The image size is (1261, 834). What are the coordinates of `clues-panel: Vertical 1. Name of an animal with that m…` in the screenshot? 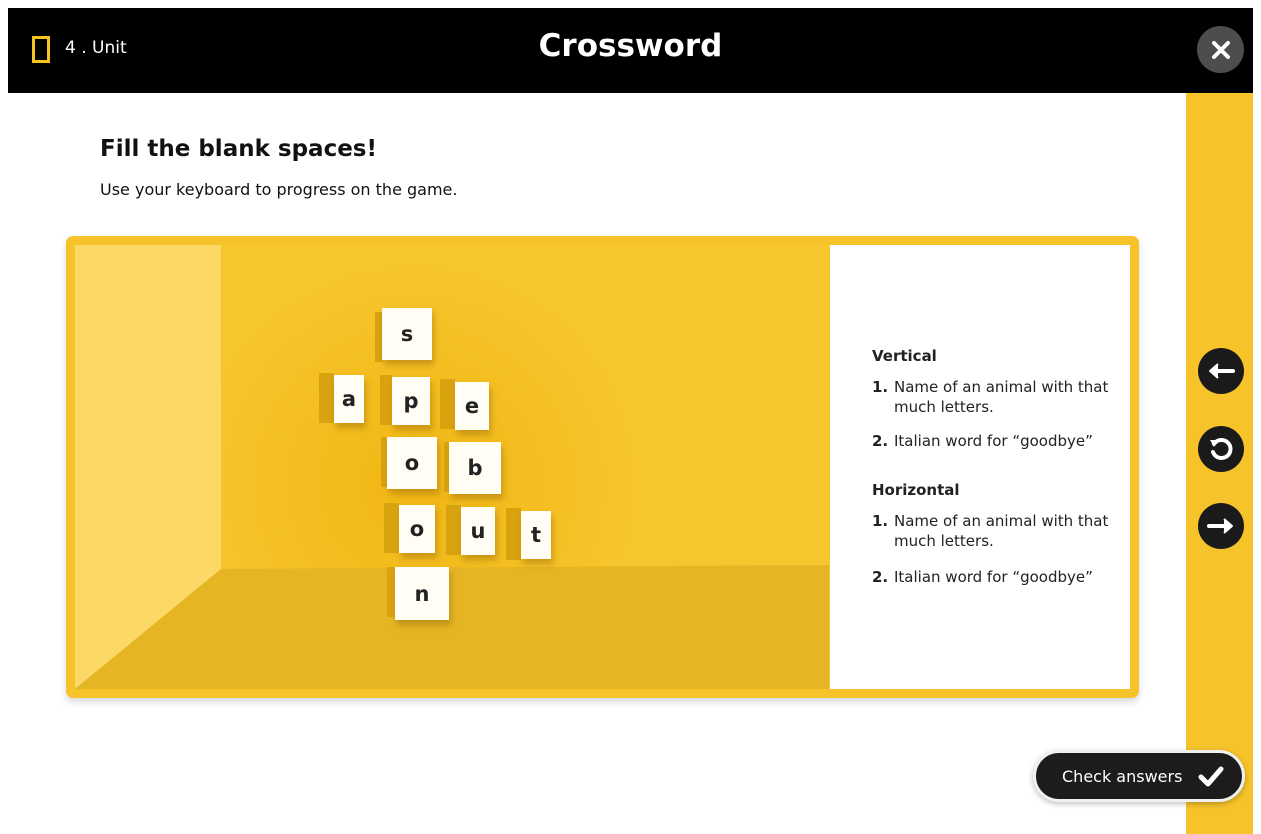 It's located at (980, 467).